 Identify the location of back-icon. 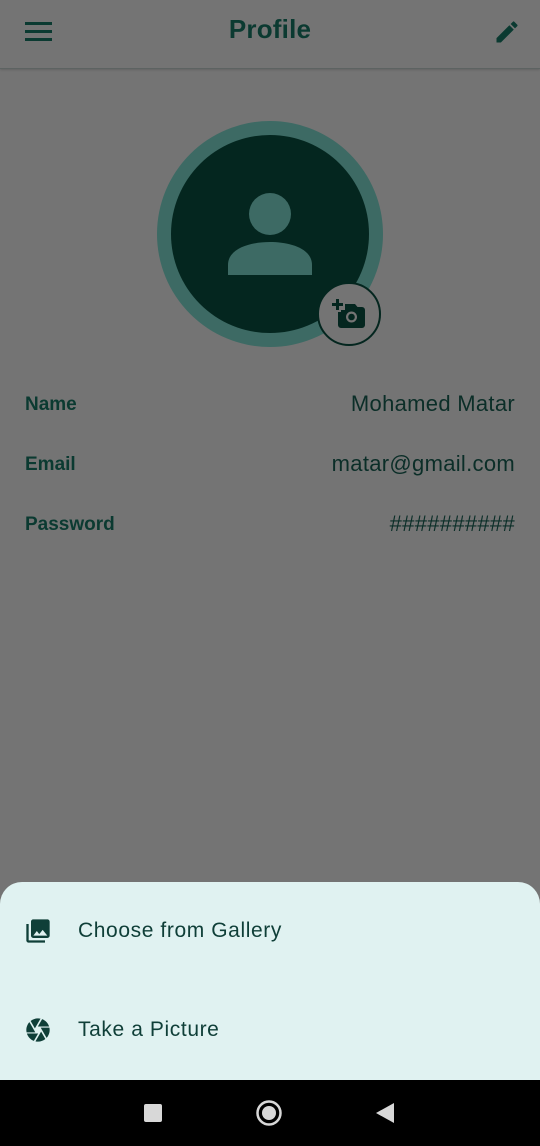
(385, 1113).